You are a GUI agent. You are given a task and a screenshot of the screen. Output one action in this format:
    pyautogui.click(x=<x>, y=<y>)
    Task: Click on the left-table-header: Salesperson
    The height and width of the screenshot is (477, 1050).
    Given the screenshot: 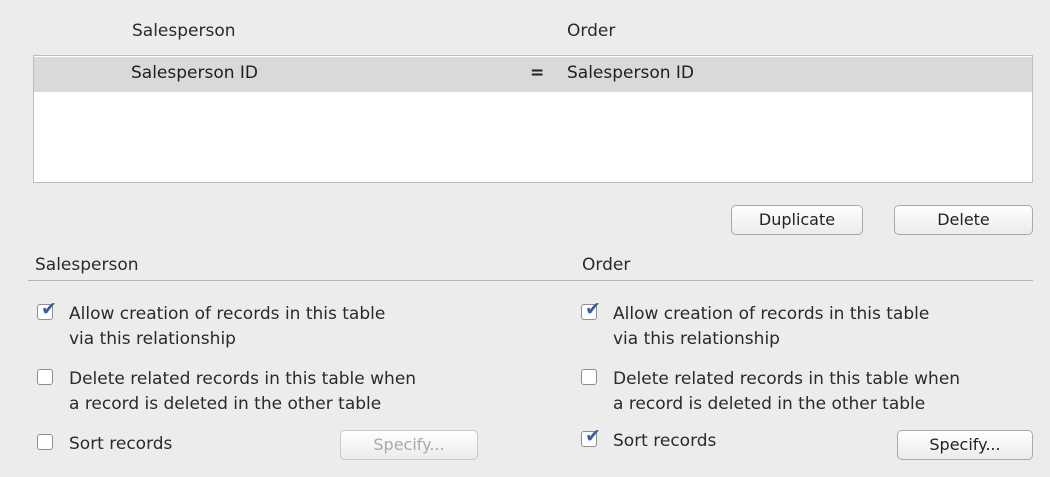 What is the action you would take?
    pyautogui.click(x=184, y=31)
    